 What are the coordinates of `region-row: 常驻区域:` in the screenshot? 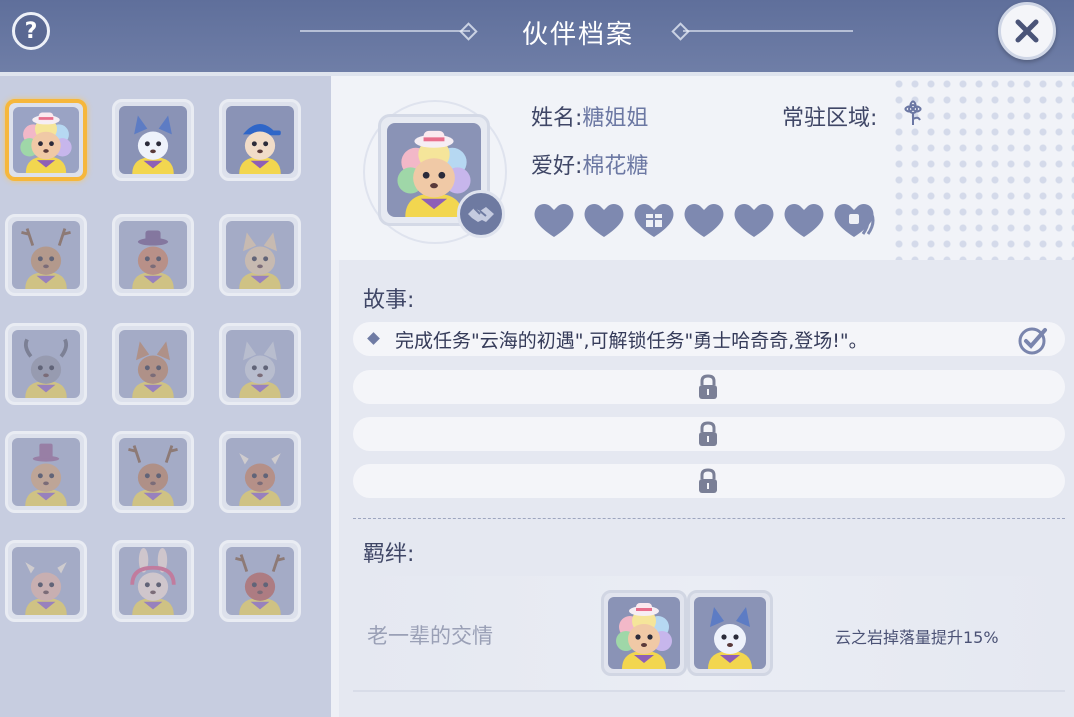 It's located at (829, 116).